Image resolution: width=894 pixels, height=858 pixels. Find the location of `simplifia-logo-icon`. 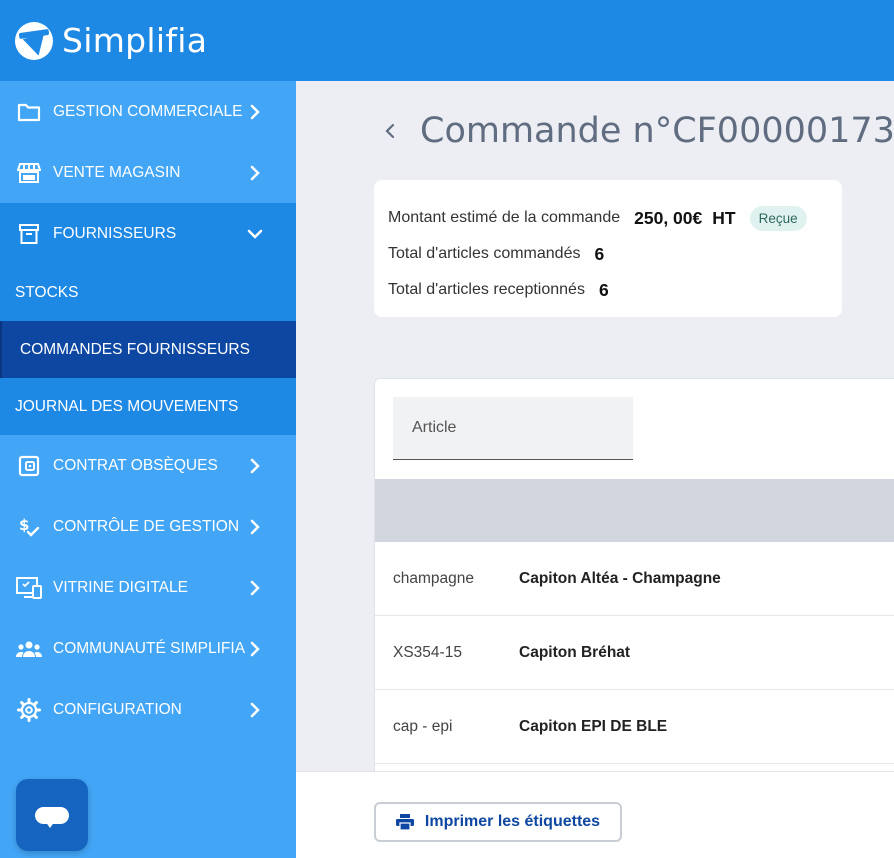

simplifia-logo-icon is located at coordinates (34, 40).